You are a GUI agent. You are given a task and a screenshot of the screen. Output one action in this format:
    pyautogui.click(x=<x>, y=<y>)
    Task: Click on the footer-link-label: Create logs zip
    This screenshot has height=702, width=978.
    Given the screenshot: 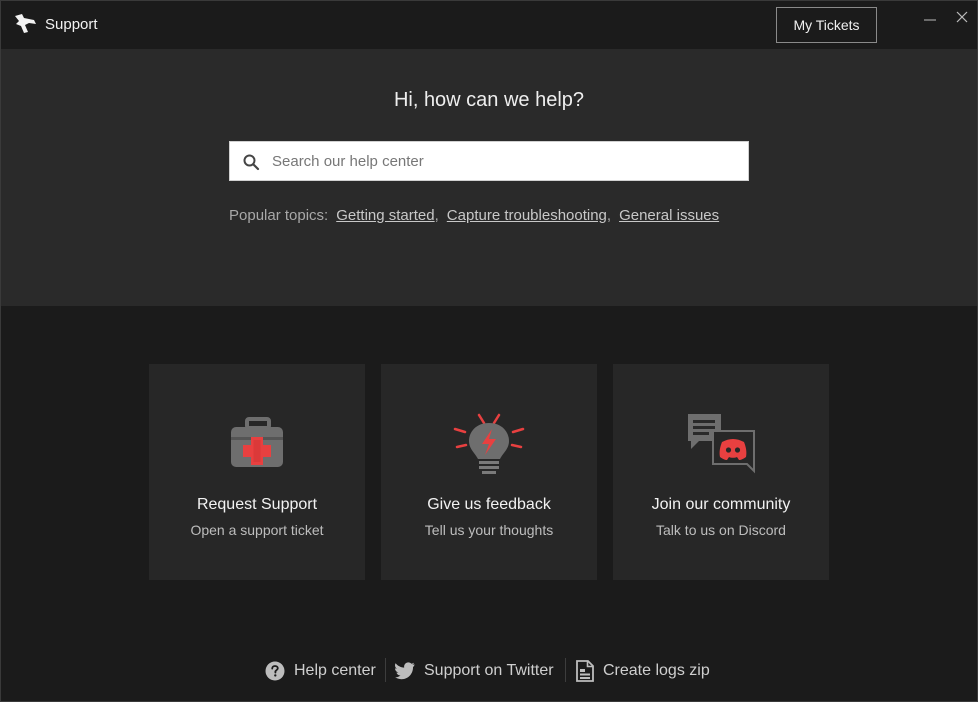 What is the action you would take?
    pyautogui.click(x=656, y=670)
    